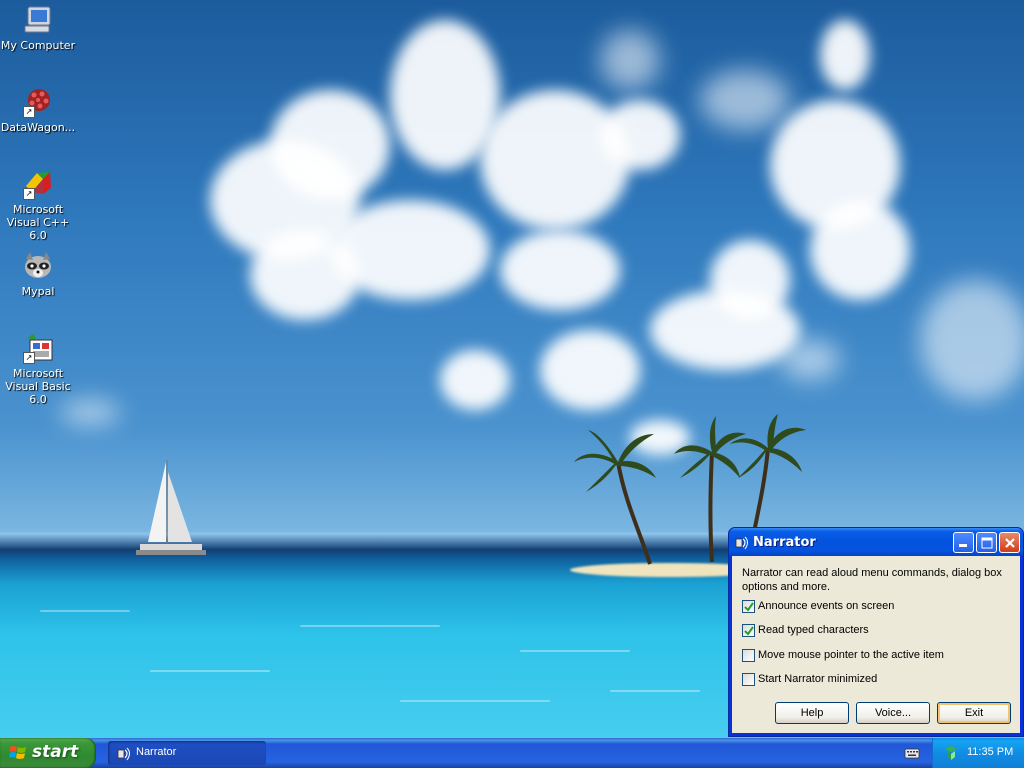  I want to click on narrator-title-bar: Narrator, so click(876, 542).